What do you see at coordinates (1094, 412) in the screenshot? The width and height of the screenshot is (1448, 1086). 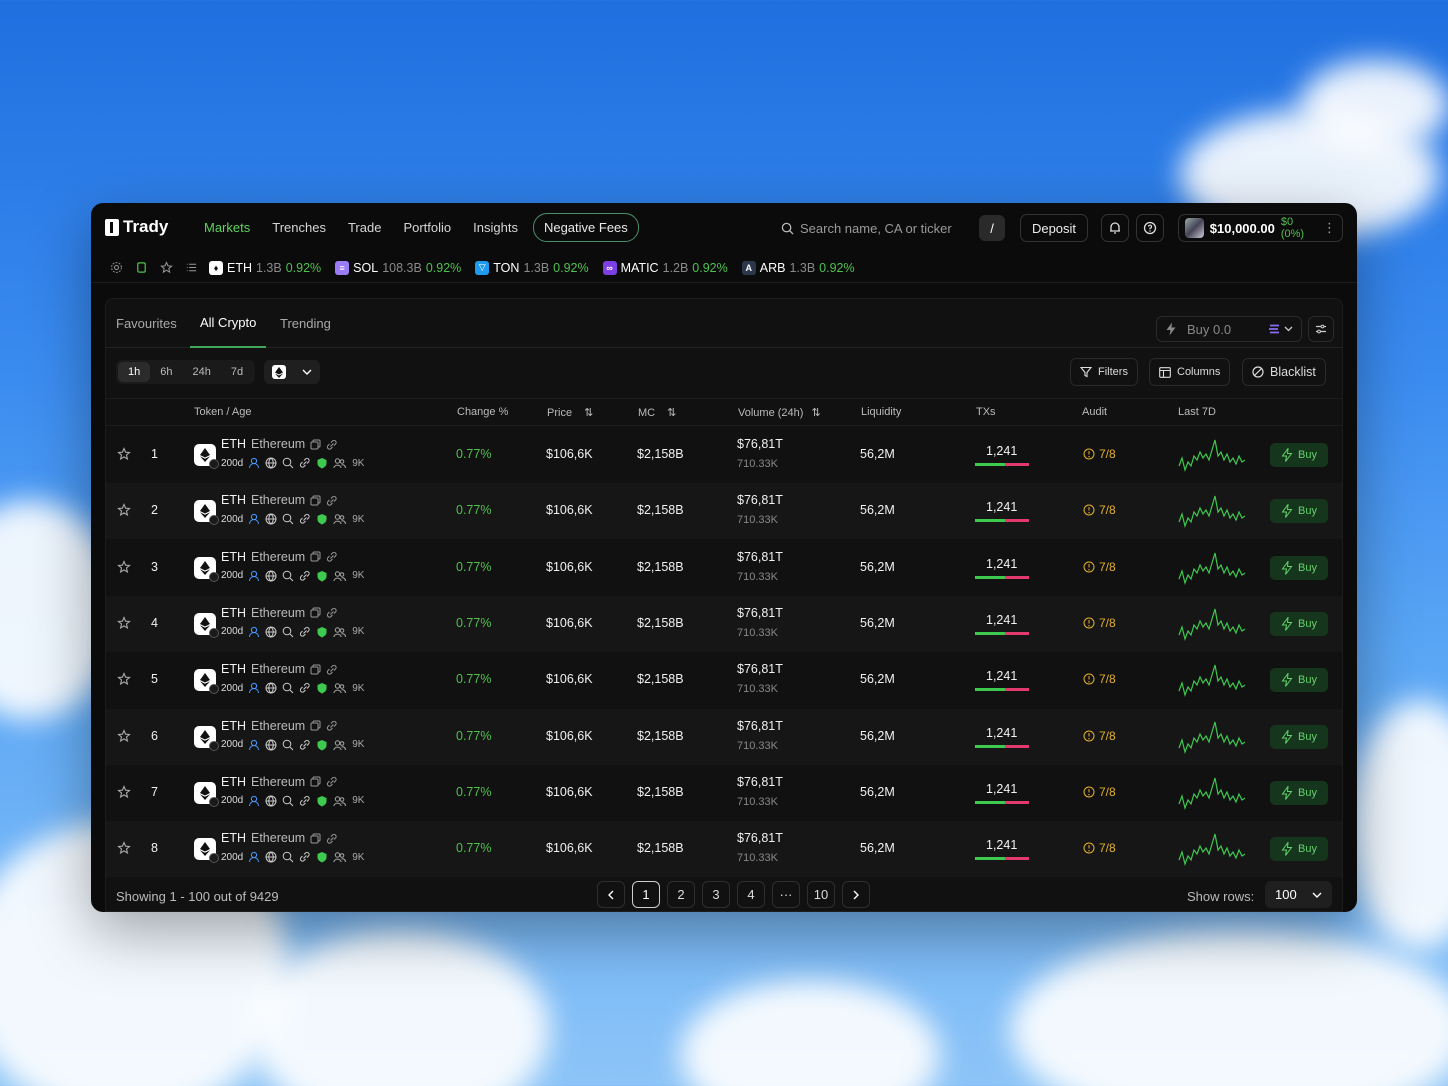 I see `column-audit: Audit` at bounding box center [1094, 412].